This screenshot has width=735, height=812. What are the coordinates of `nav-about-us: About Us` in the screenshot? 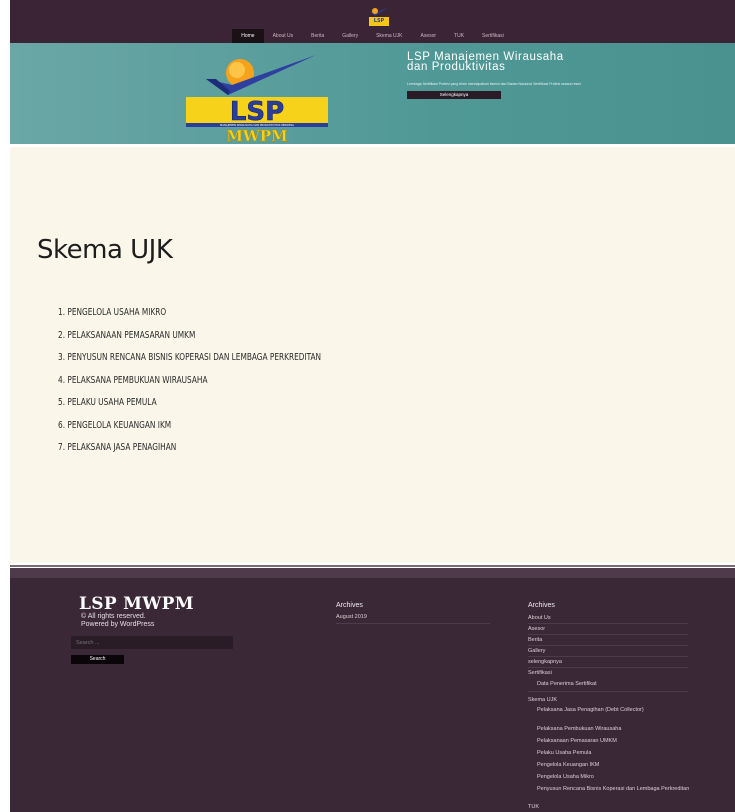 It's located at (283, 36).